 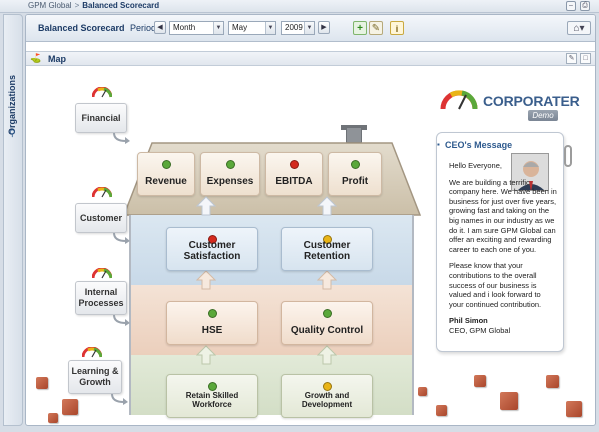 I want to click on period-type-select: Month ▼, so click(x=196, y=28).